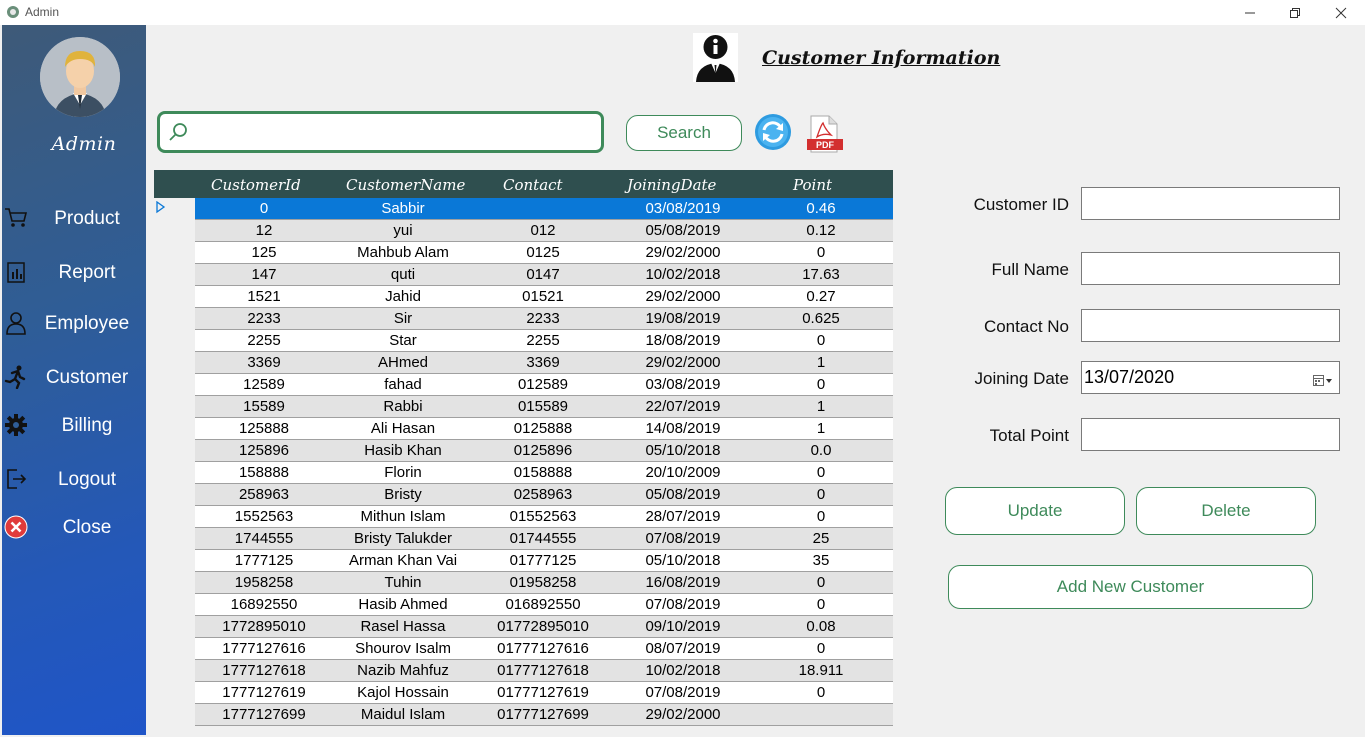  What do you see at coordinates (403, 428) in the screenshot?
I see `table-cell: Ali Hasan` at bounding box center [403, 428].